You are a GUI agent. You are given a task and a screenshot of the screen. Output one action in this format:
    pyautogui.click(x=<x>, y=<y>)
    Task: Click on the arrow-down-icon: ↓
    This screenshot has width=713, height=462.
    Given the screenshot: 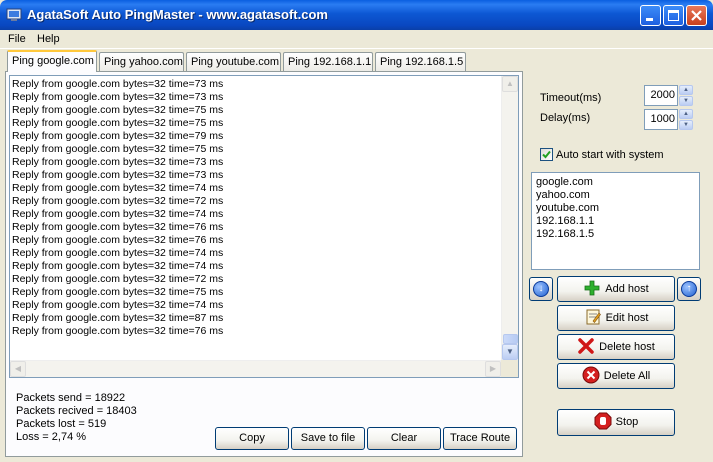 What is the action you would take?
    pyautogui.click(x=541, y=289)
    